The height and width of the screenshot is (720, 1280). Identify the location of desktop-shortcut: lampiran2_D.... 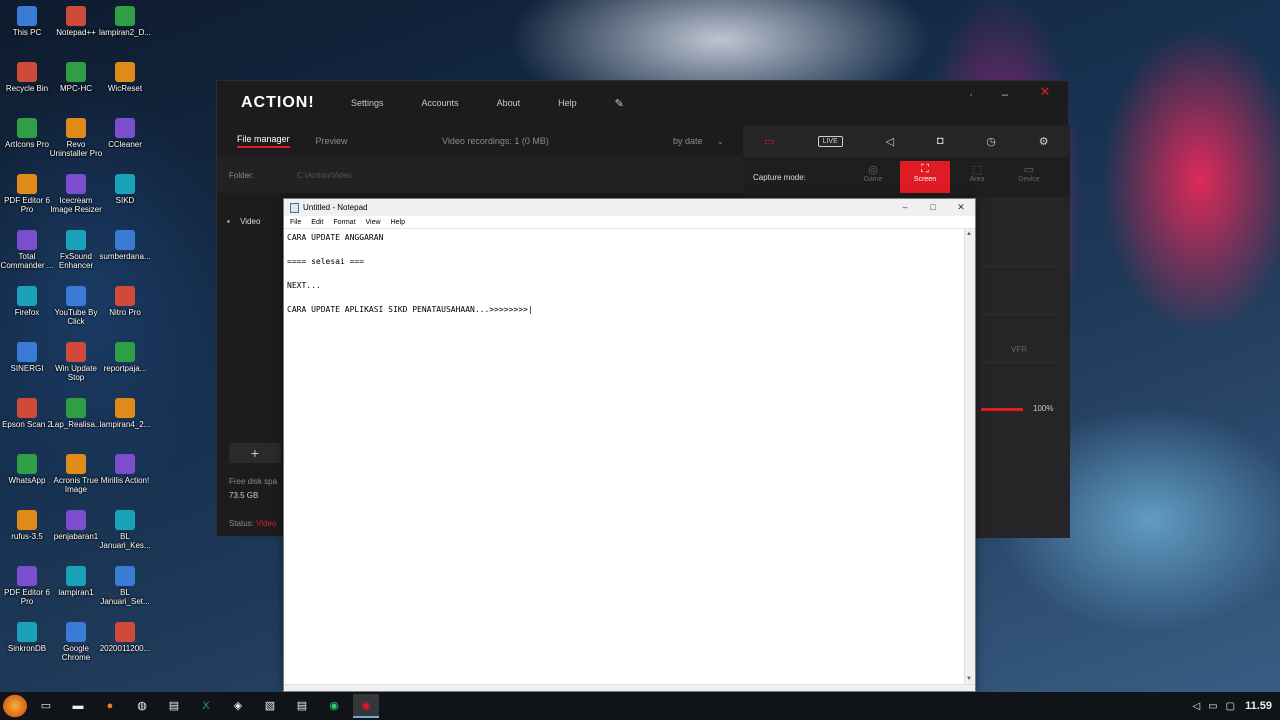
(125, 28).